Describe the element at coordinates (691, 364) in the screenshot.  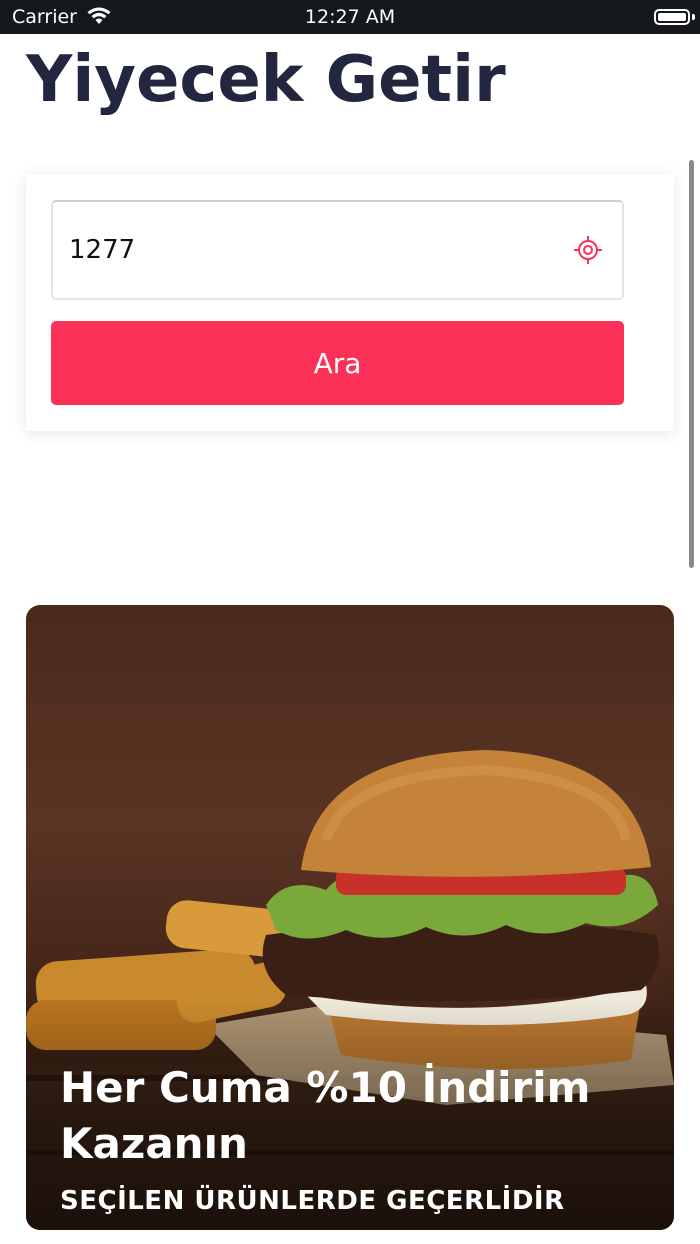
I see `scroll-indicator` at that location.